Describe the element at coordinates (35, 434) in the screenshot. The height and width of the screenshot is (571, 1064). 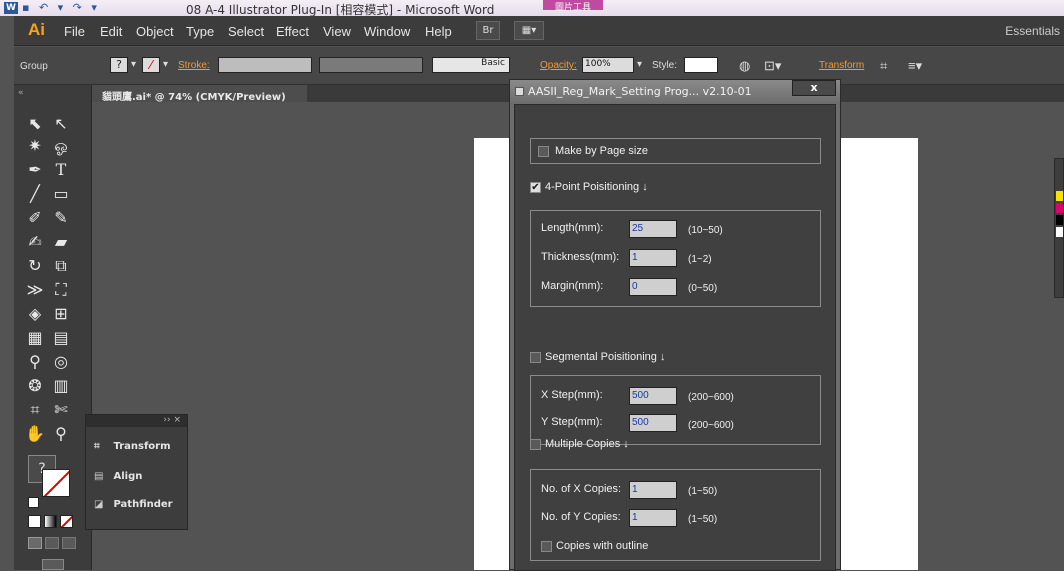
I see `hand-tool-icon: ✋` at that location.